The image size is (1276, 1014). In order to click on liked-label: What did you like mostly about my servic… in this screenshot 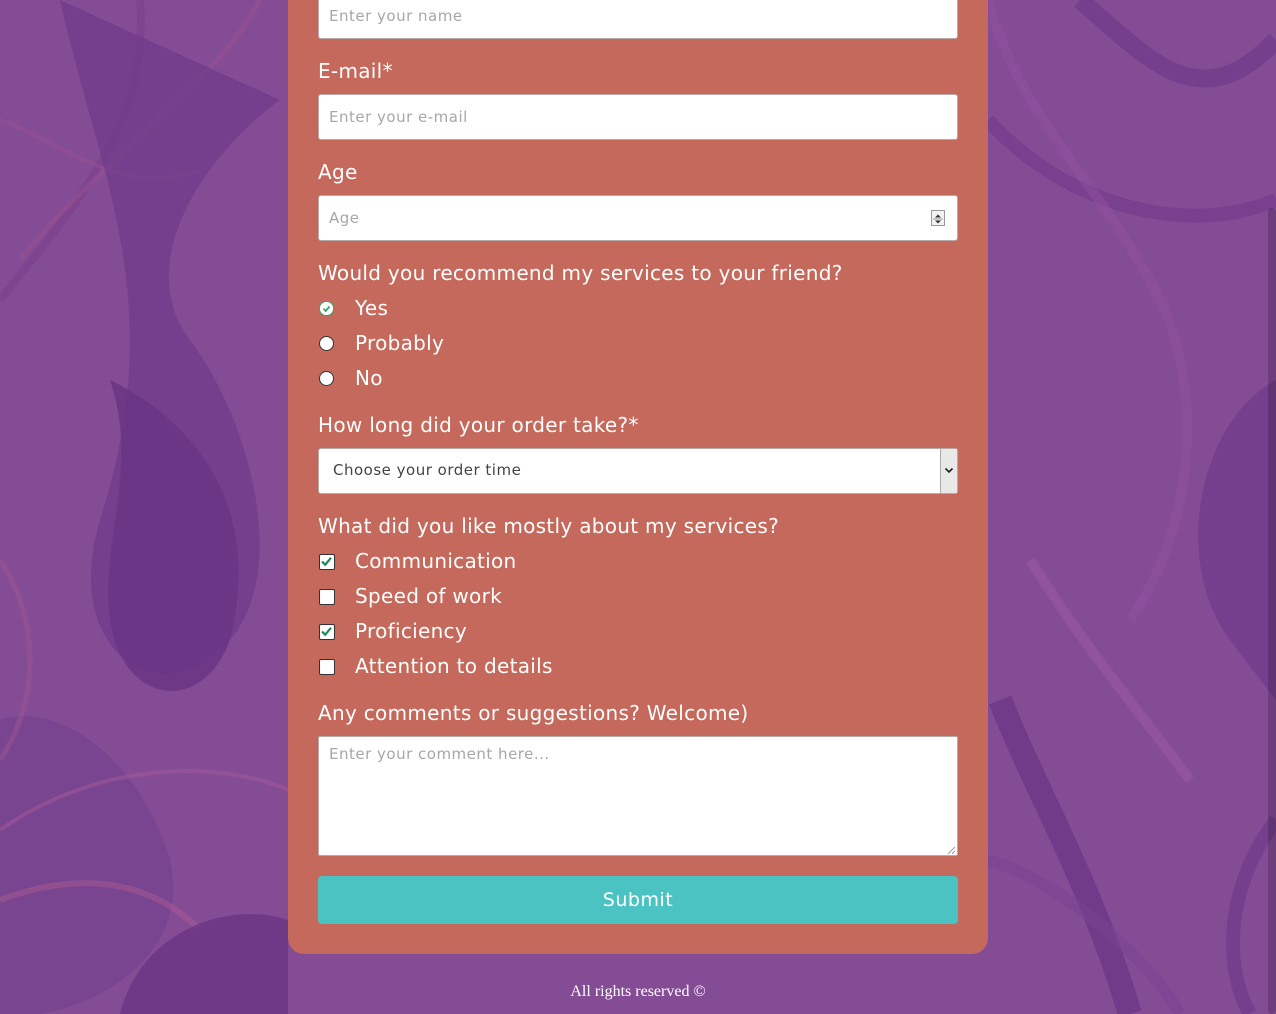, I will do `click(549, 526)`.